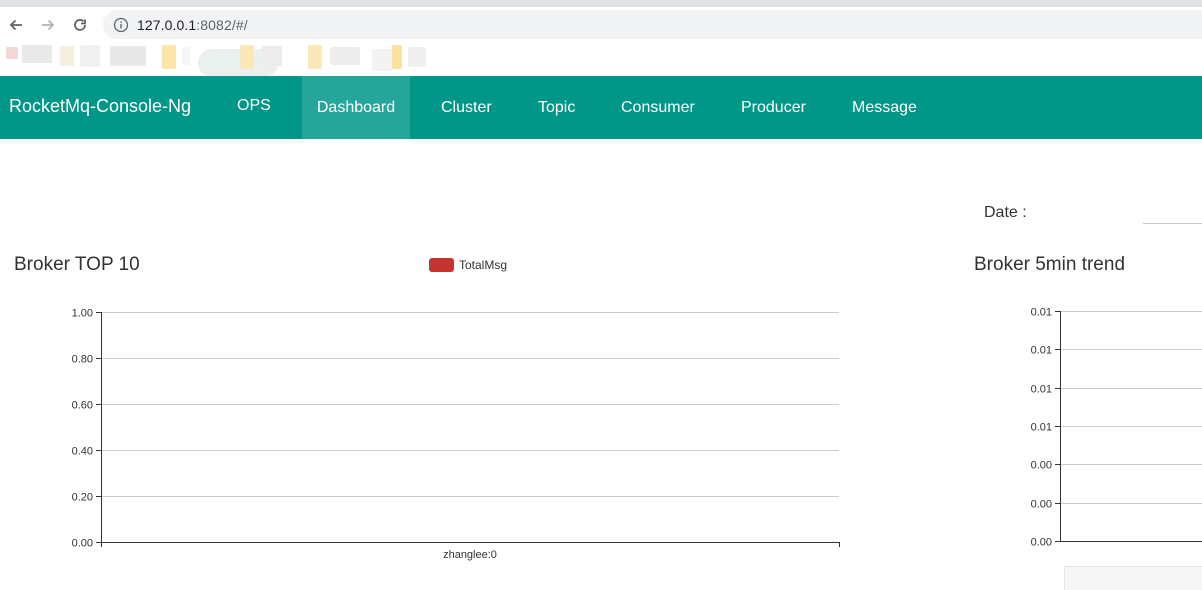 The height and width of the screenshot is (590, 1202). What do you see at coordinates (254, 107) in the screenshot?
I see `nav-item-ops: OPS` at bounding box center [254, 107].